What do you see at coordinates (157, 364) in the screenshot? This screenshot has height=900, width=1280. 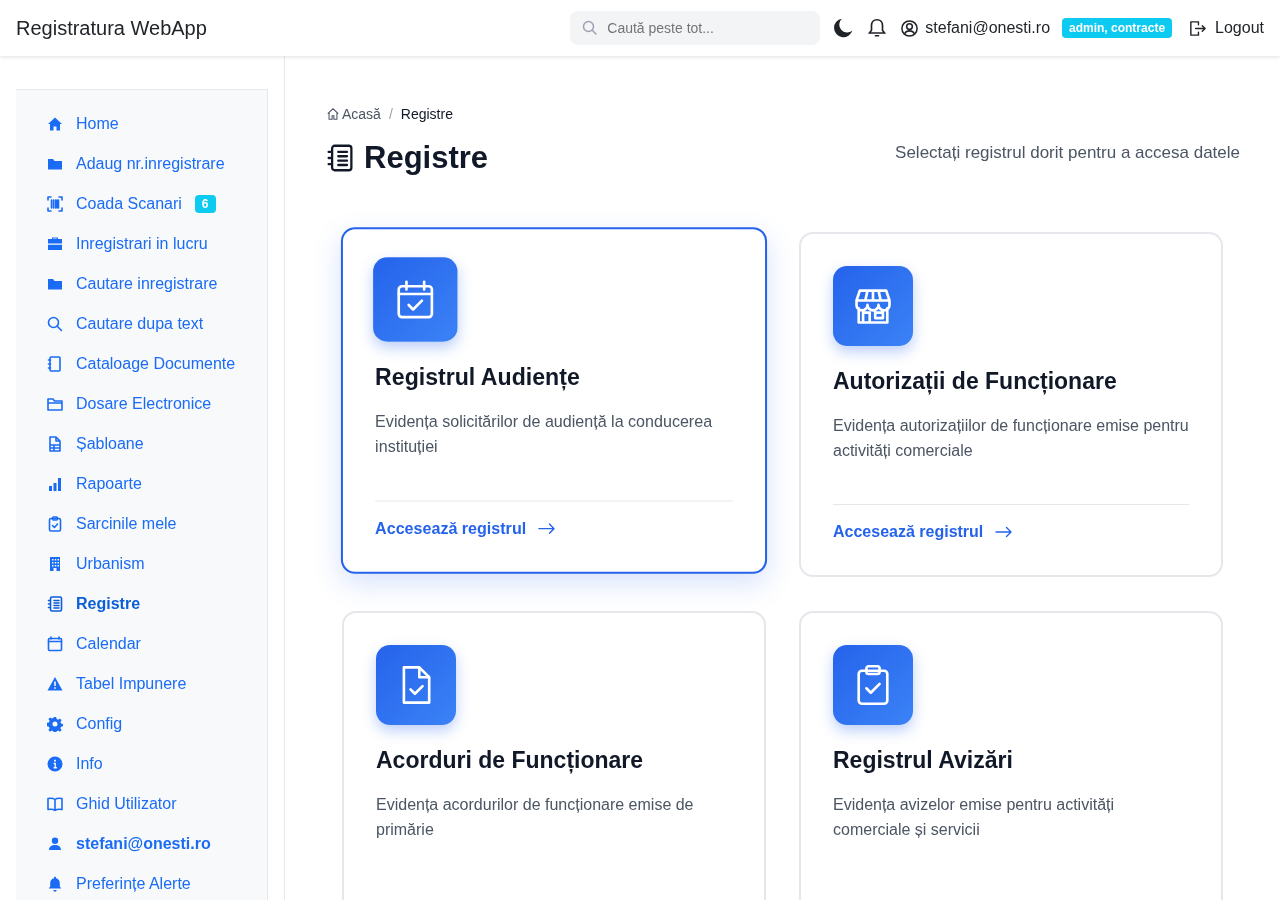 I see `sidebar-item: Cataloage Documente` at bounding box center [157, 364].